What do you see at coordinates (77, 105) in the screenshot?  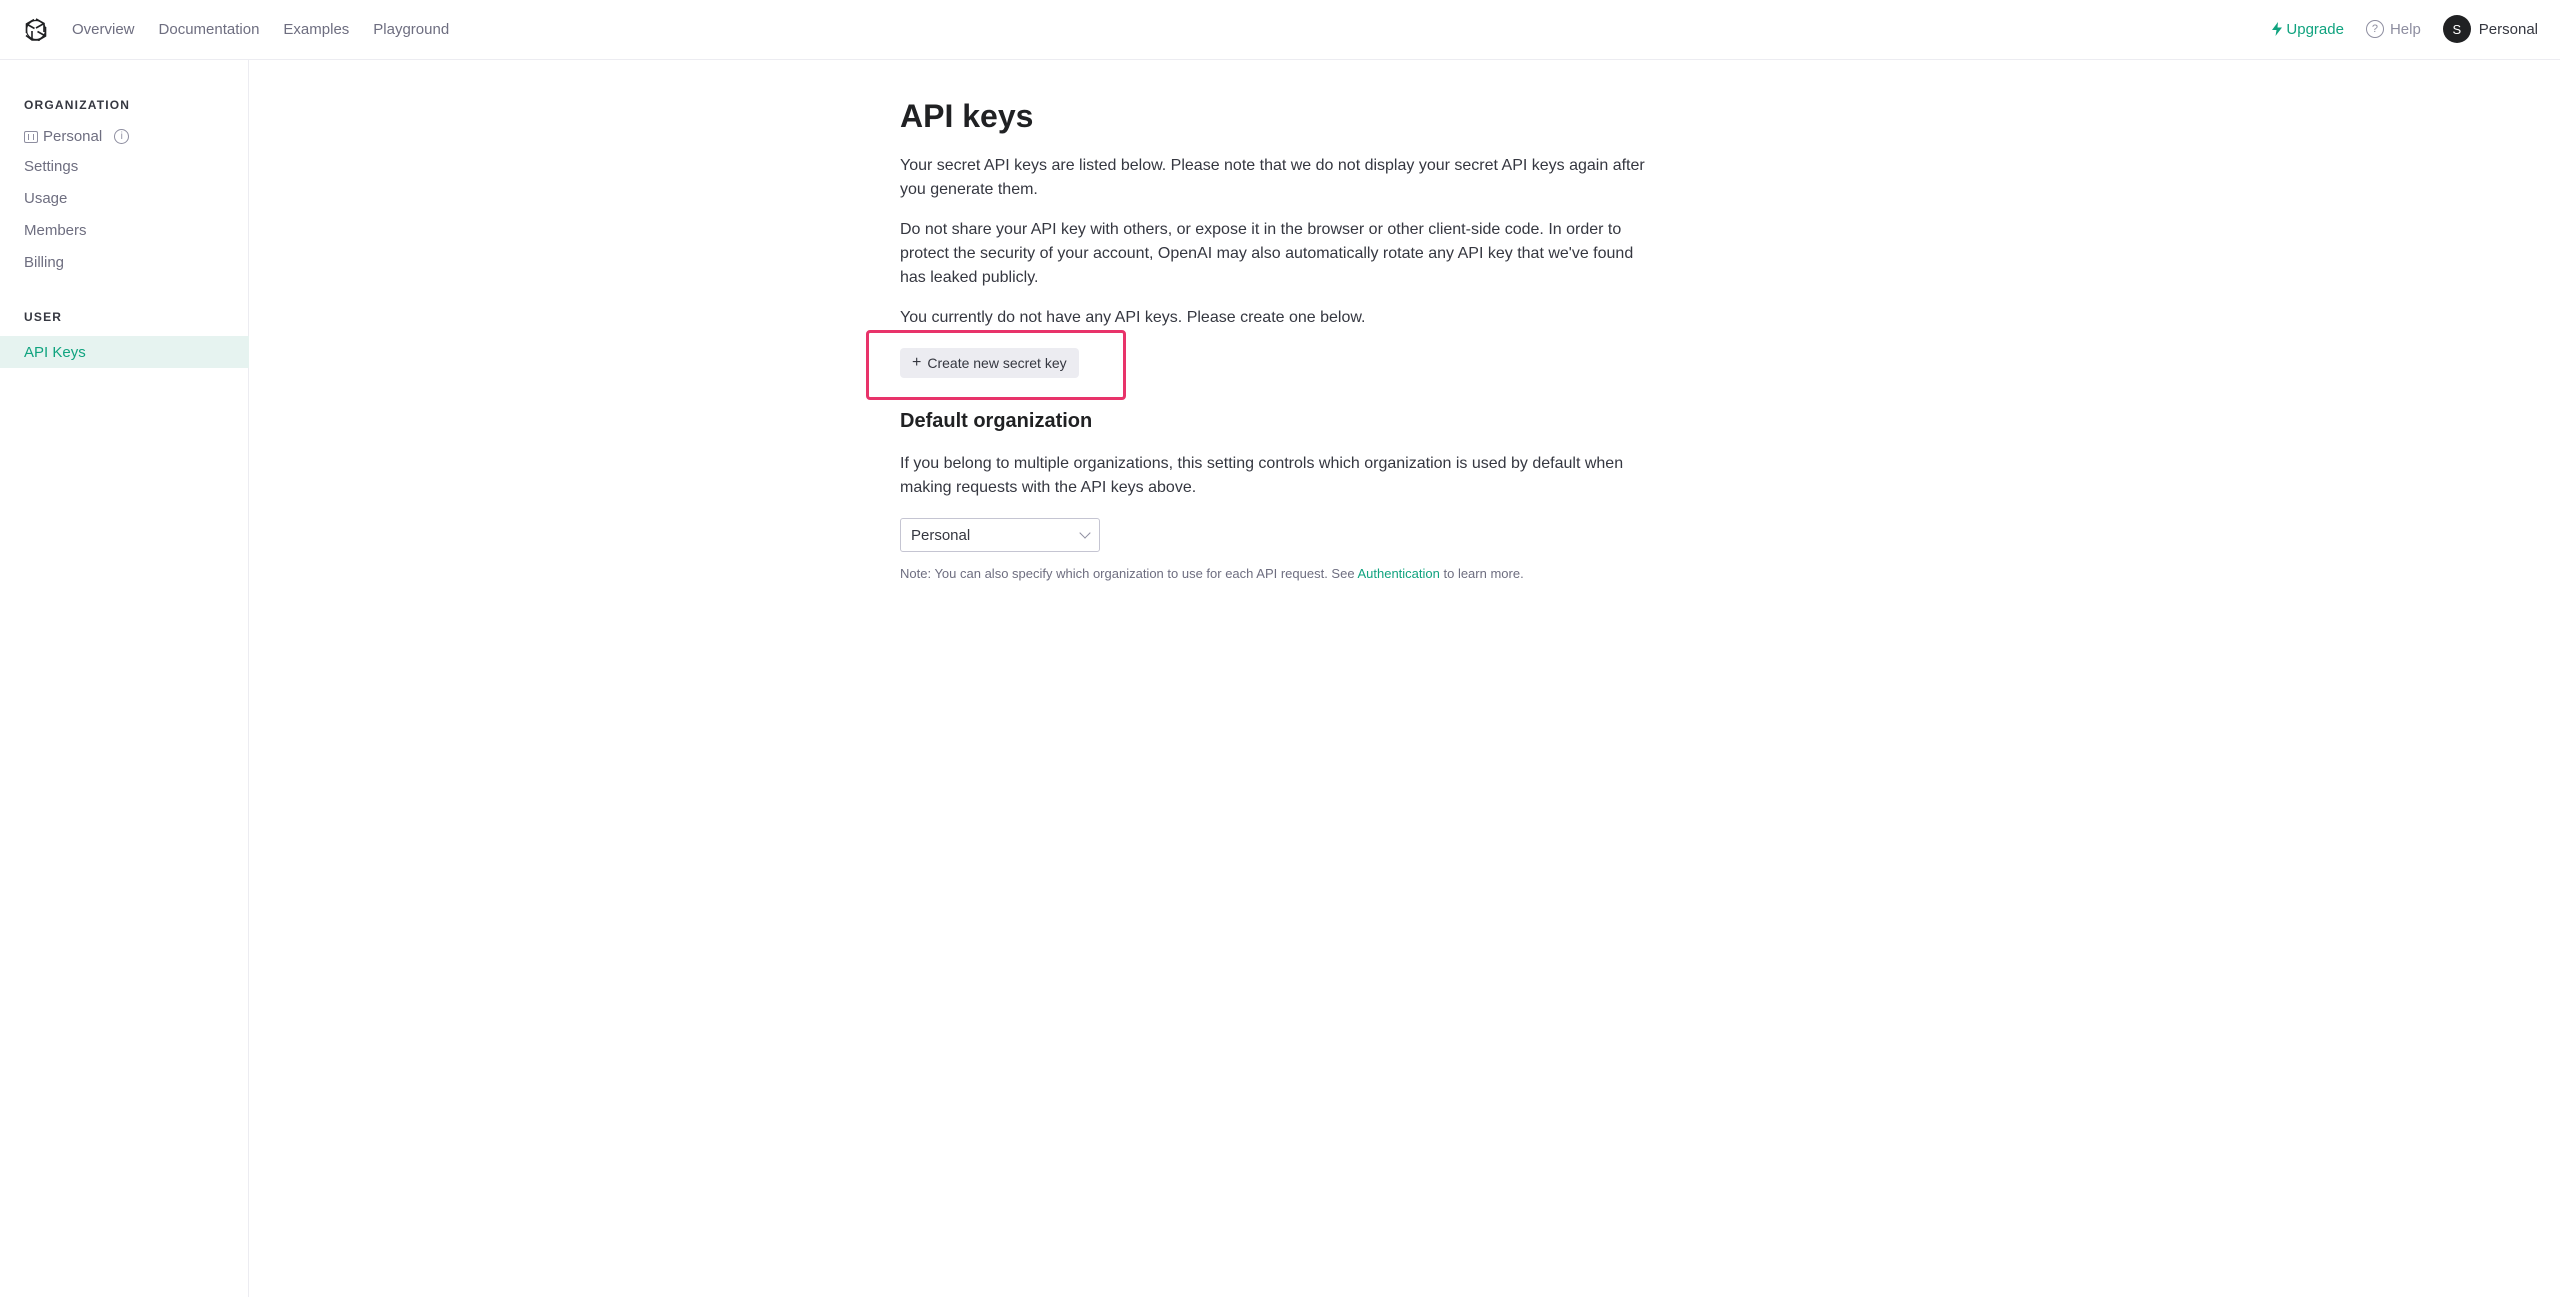 I see `sidebar-heading-organization: ORGANIZATION` at bounding box center [77, 105].